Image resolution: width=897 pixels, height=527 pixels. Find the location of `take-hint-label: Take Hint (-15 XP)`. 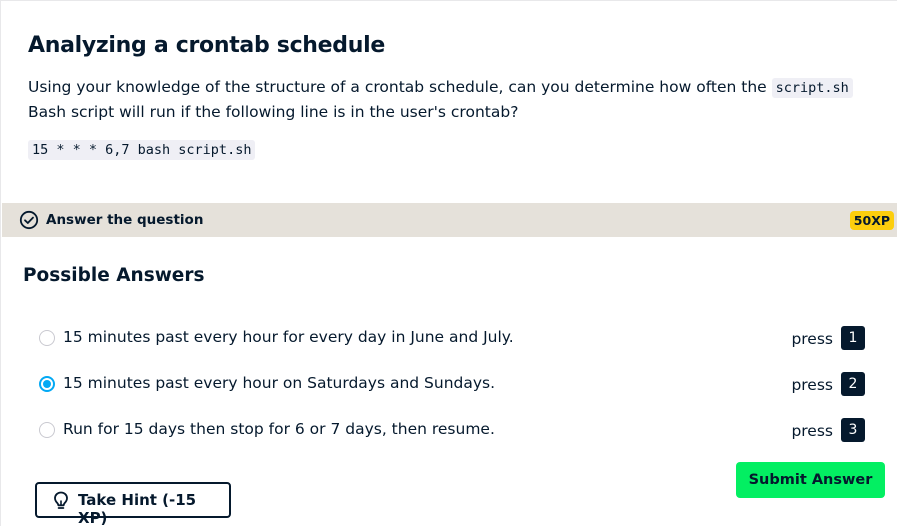

take-hint-label: Take Hint (-15 XP) is located at coordinates (137, 509).